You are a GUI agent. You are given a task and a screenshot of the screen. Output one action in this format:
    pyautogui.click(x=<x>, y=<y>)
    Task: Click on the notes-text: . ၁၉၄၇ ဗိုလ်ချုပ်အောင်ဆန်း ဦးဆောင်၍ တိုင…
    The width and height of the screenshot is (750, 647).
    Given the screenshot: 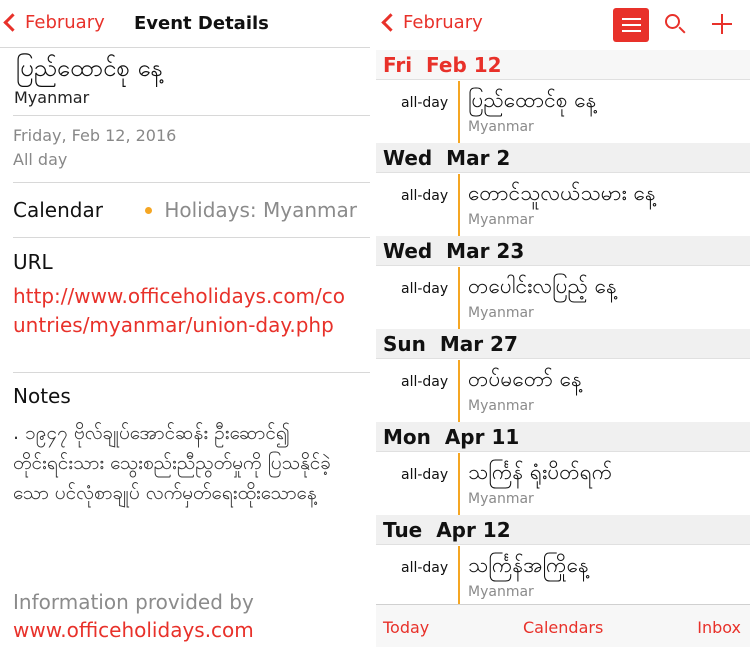 What is the action you would take?
    pyautogui.click(x=172, y=463)
    